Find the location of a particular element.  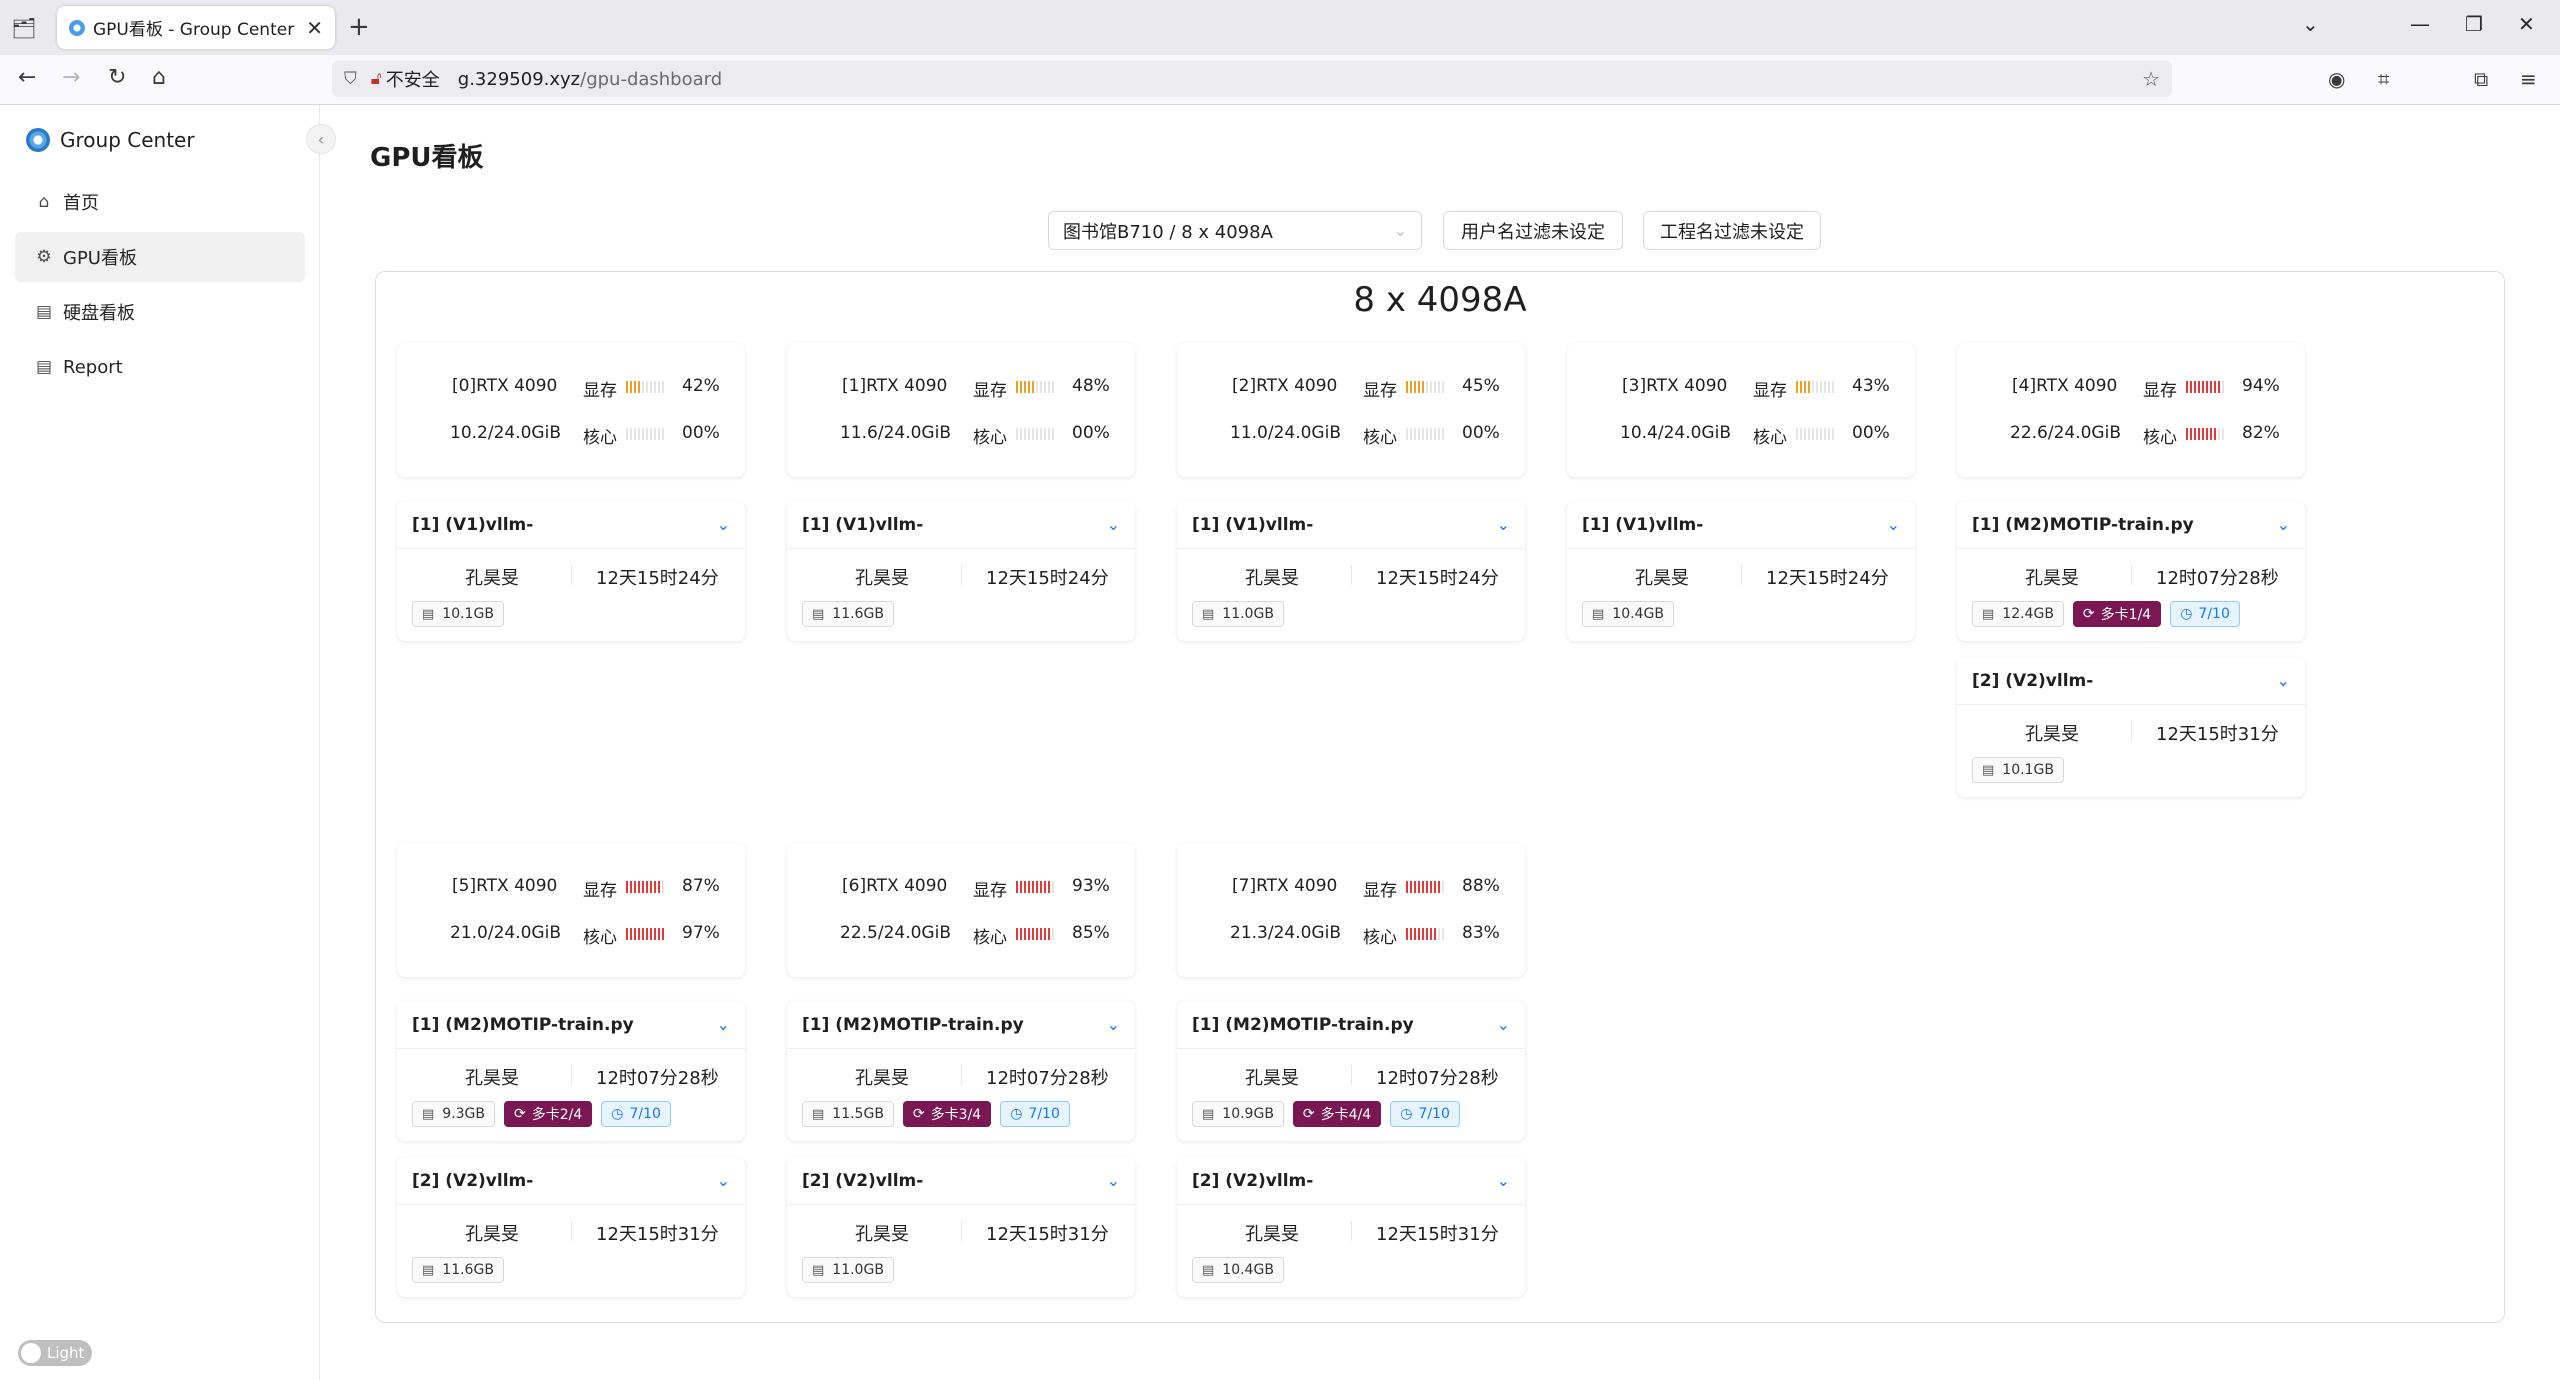

browser-tab: GPU看板 - Group Center ✕ is located at coordinates (196, 27).